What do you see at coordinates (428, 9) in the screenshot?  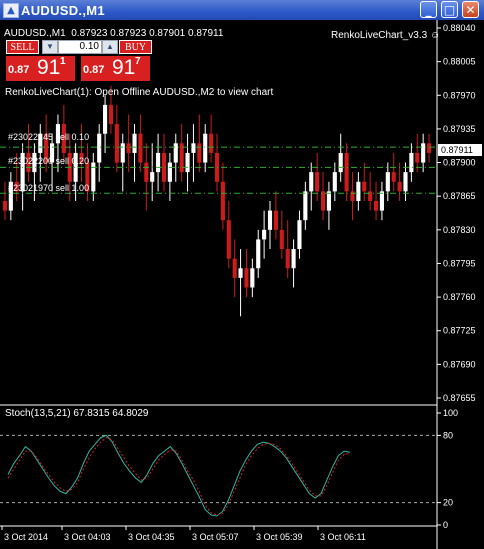 I see `minimize-button: _` at bounding box center [428, 9].